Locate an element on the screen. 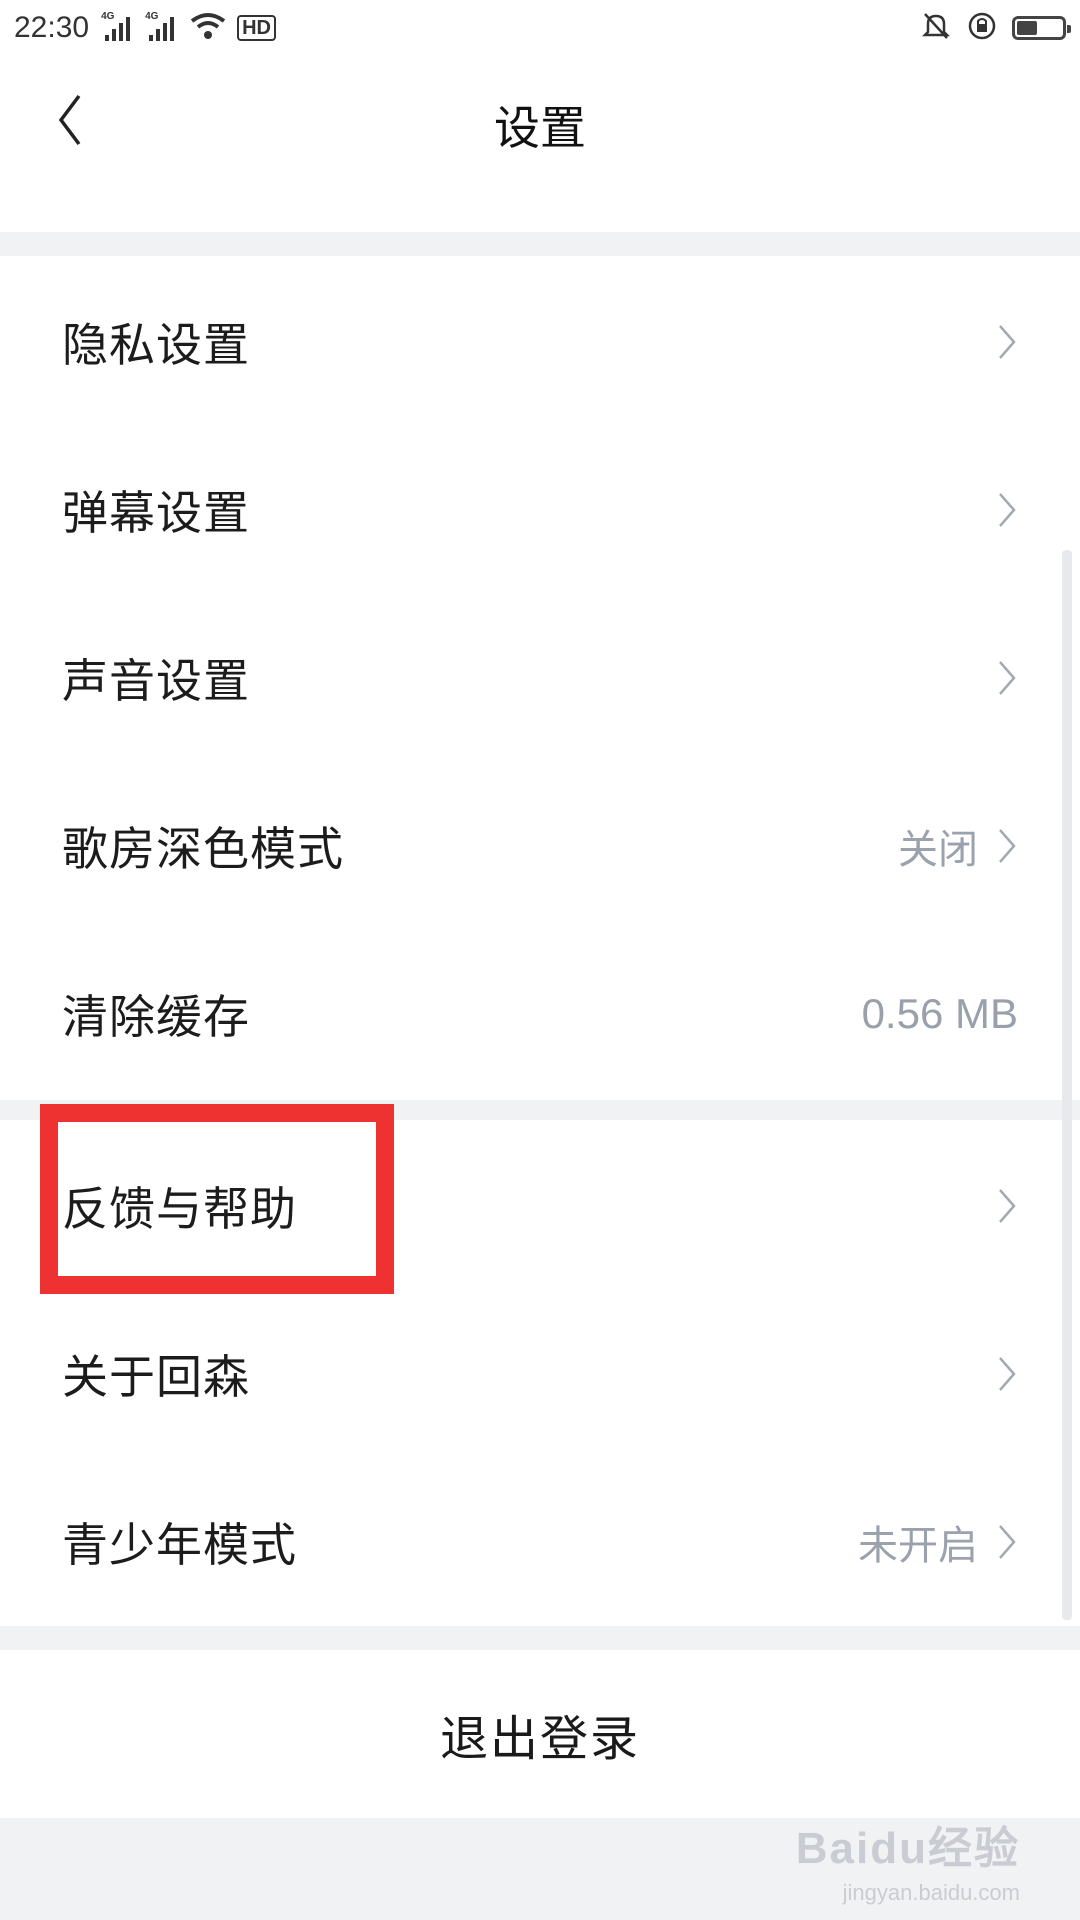 This screenshot has height=1920, width=1080. hd-voice-icon: HD is located at coordinates (256, 28).